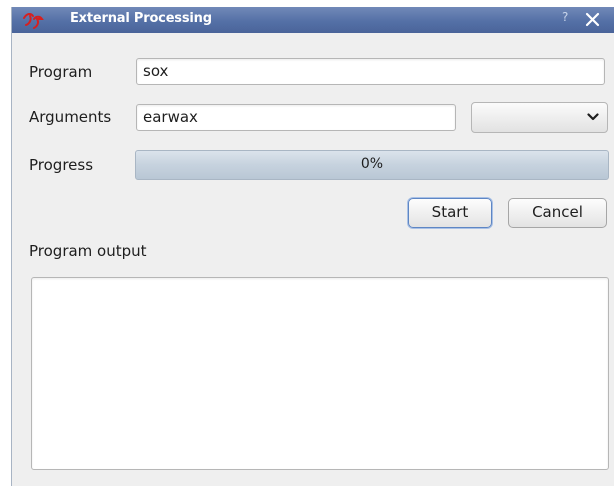 This screenshot has height=486, width=614. I want to click on program-label: Program, so click(61, 72).